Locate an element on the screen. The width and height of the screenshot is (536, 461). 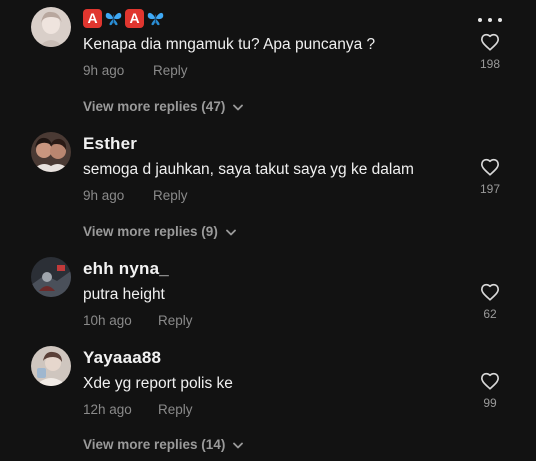
like-count: 198 is located at coordinates (490, 64).